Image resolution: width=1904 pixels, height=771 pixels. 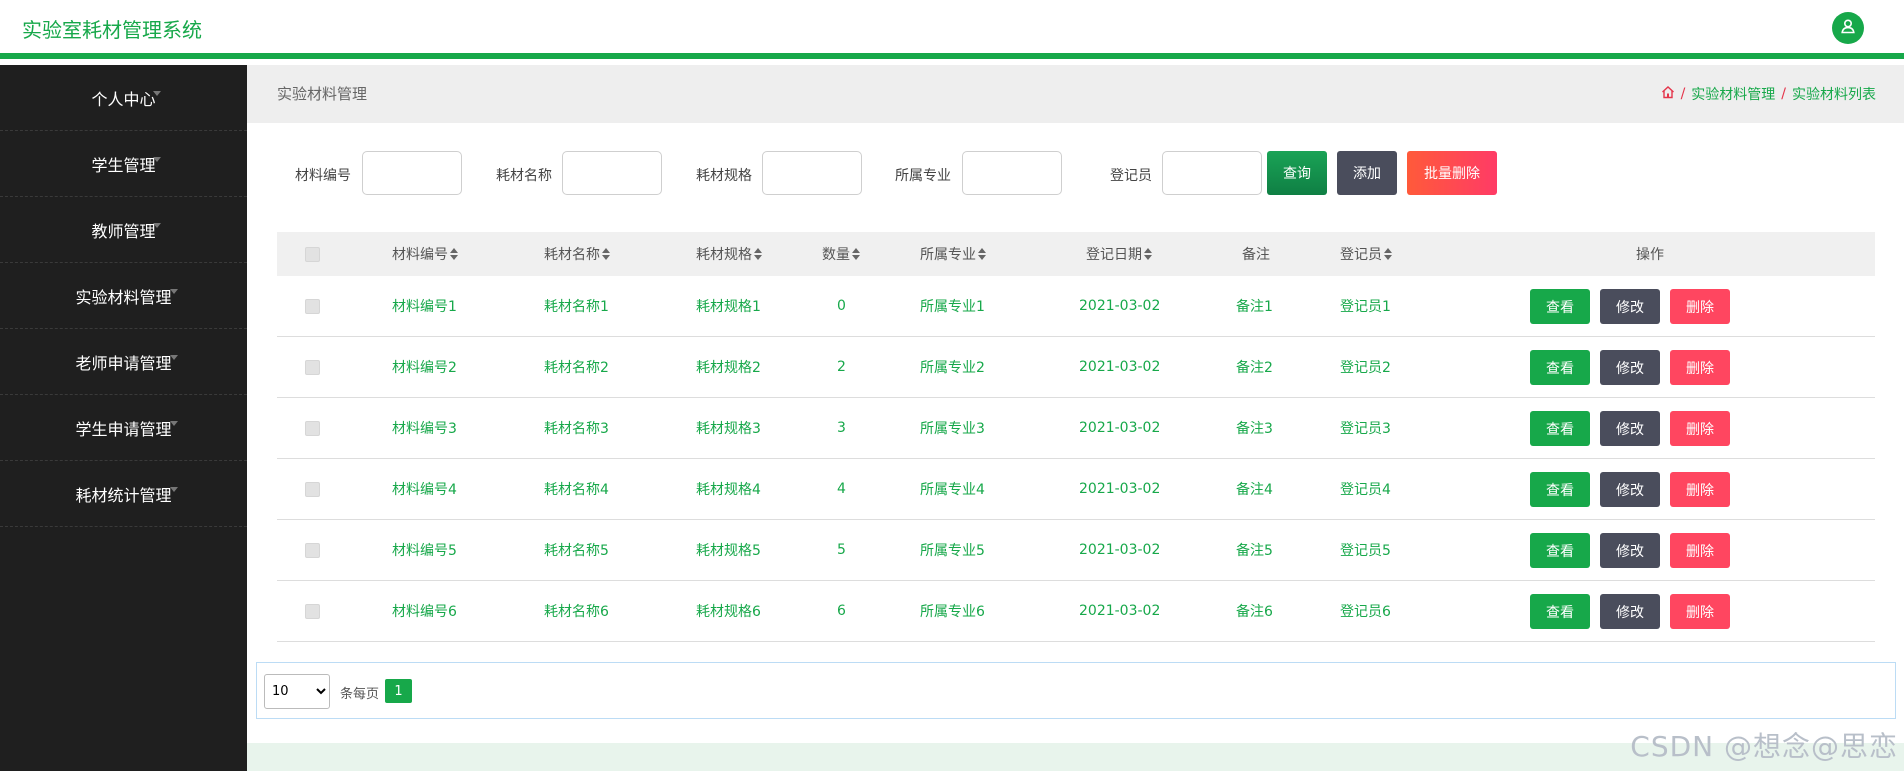 I want to click on add-button: 添加, so click(x=1367, y=173).